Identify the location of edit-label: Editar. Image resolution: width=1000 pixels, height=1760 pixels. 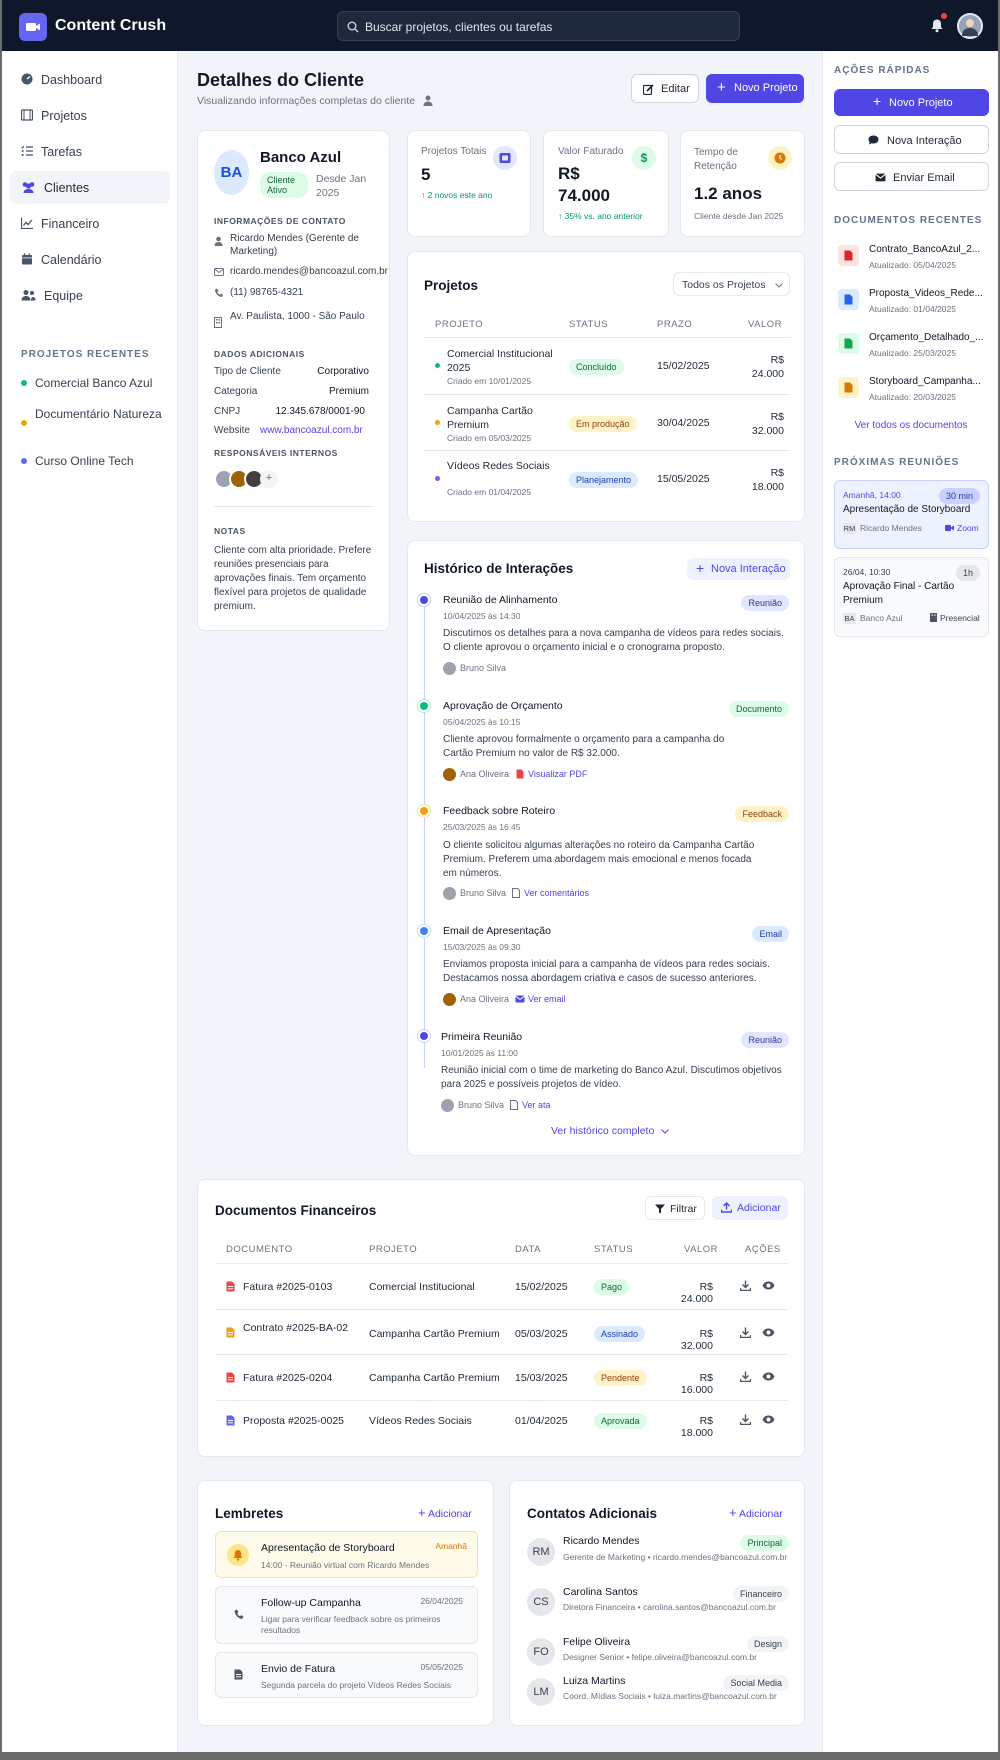
(675, 89).